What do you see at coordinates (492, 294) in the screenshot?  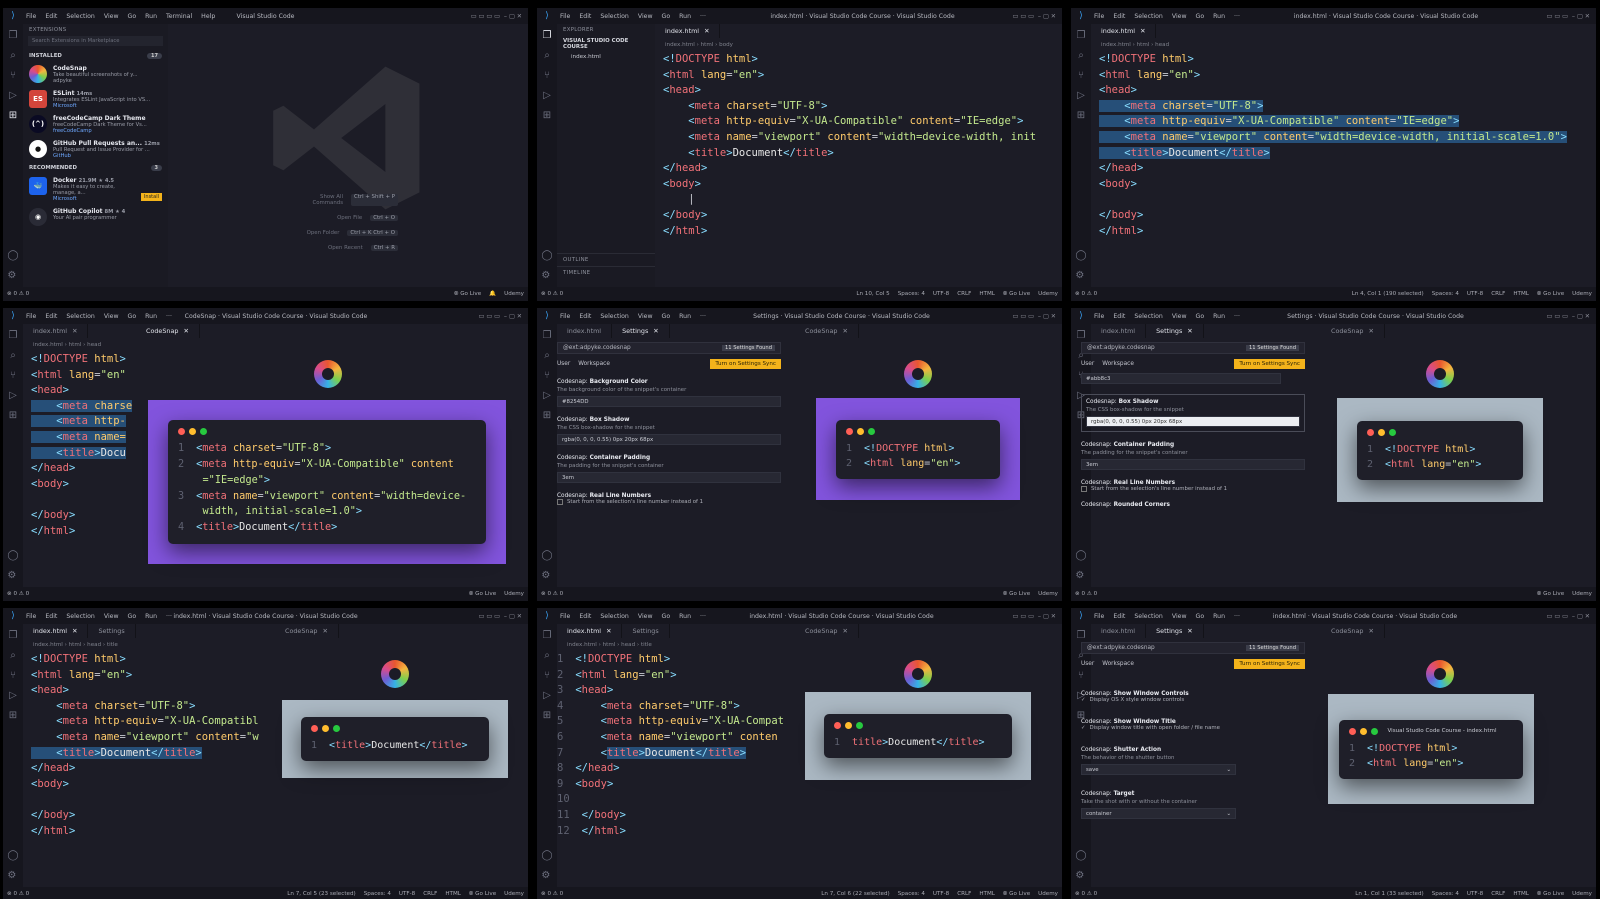 I see `bell-icon: 🔔` at bounding box center [492, 294].